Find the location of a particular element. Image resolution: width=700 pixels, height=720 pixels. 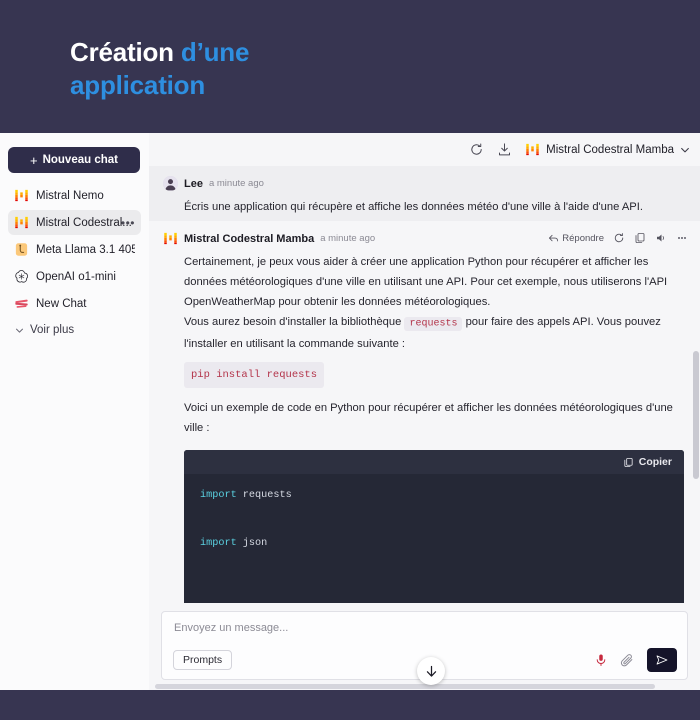

message-author: Lee is located at coordinates (193, 183).